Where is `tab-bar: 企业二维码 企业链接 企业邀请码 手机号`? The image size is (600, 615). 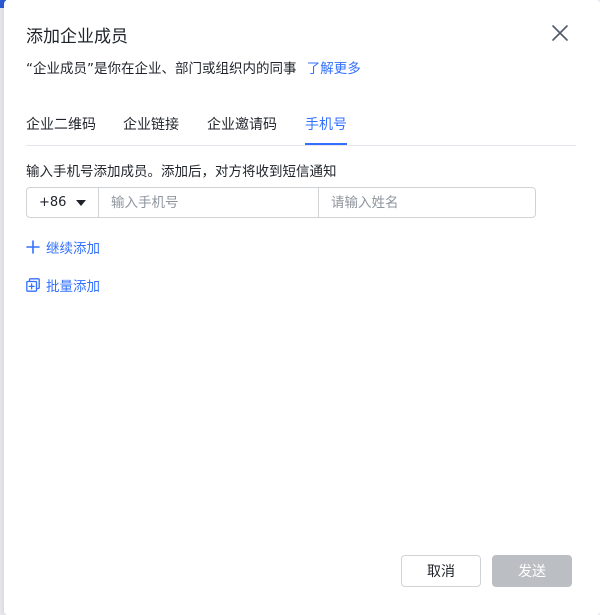
tab-bar: 企业二维码 企业链接 企业邀请码 手机号 is located at coordinates (301, 127).